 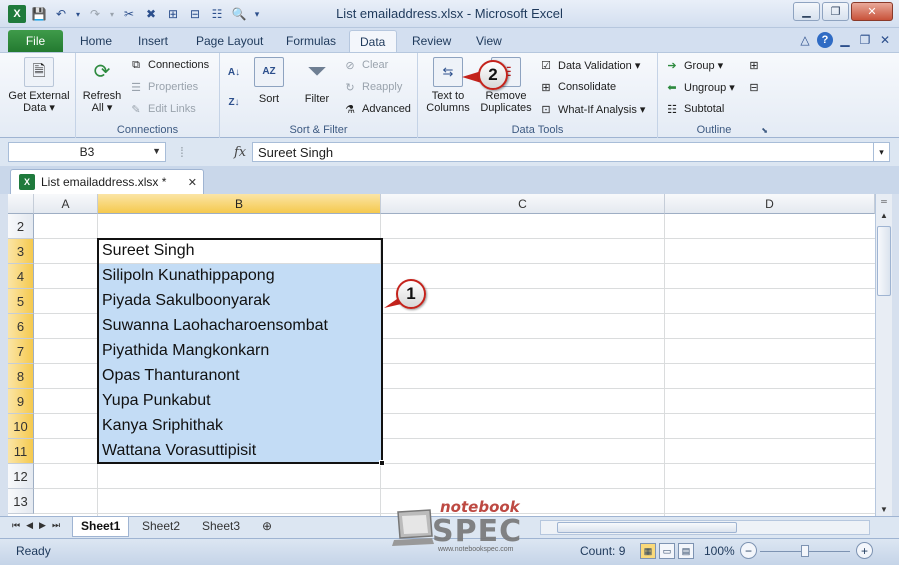 I want to click on select-all-corner, so click(x=21, y=204).